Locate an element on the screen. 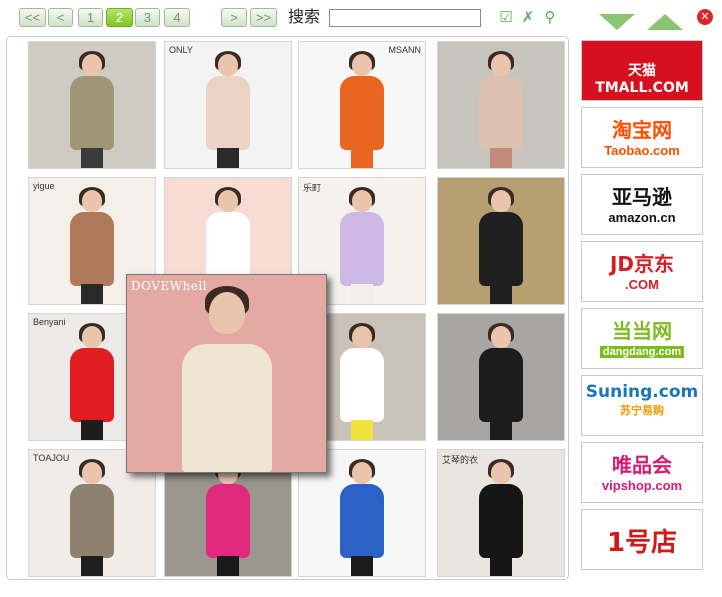  page-1-button: 1 is located at coordinates (90, 17).